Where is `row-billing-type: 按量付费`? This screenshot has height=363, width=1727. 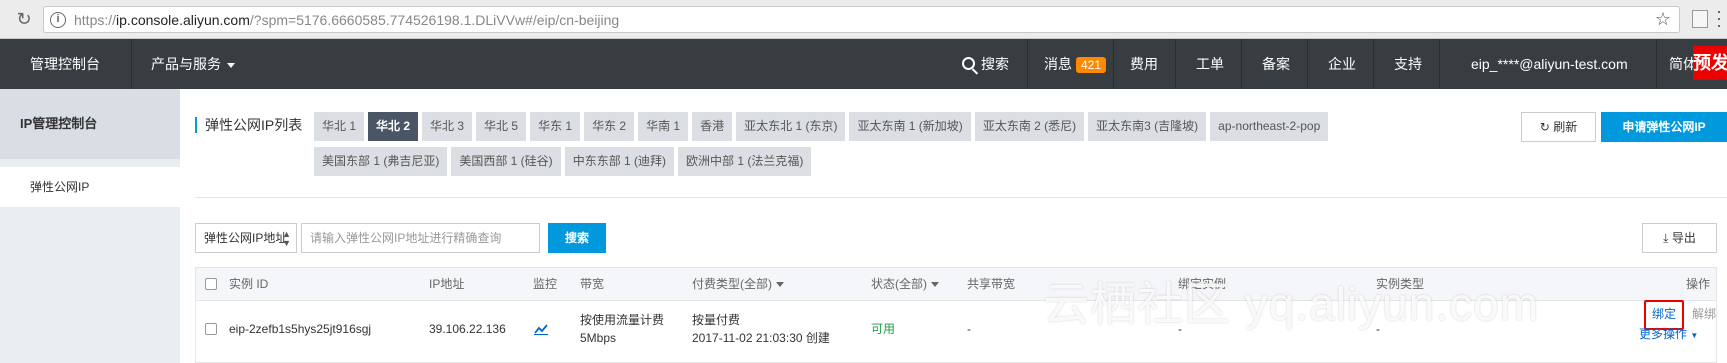
row-billing-type: 按量付费 is located at coordinates (716, 320).